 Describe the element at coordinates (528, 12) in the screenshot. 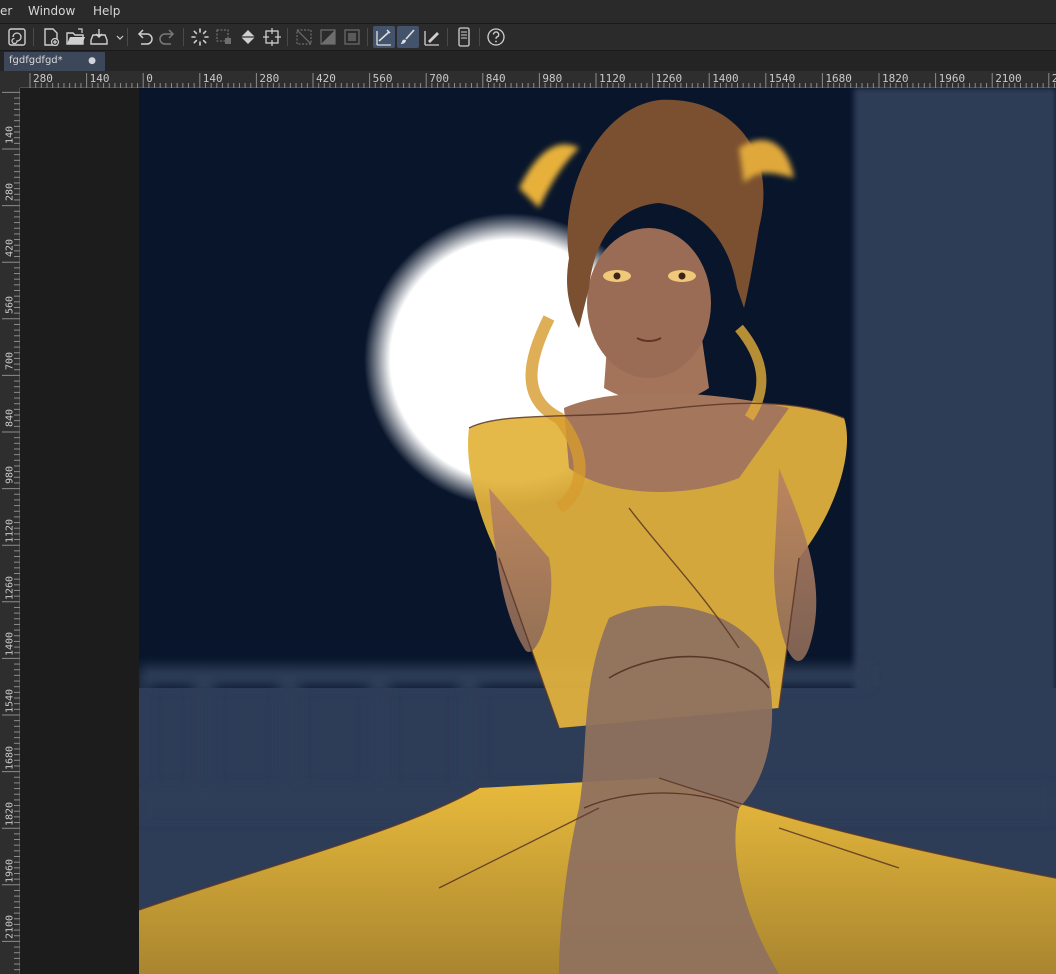

I see `menu-bar: er Window Help` at that location.